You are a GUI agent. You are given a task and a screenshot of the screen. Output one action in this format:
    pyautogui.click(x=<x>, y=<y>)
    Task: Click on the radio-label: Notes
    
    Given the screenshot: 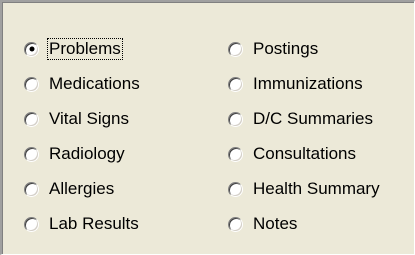 What is the action you would take?
    pyautogui.click(x=275, y=223)
    